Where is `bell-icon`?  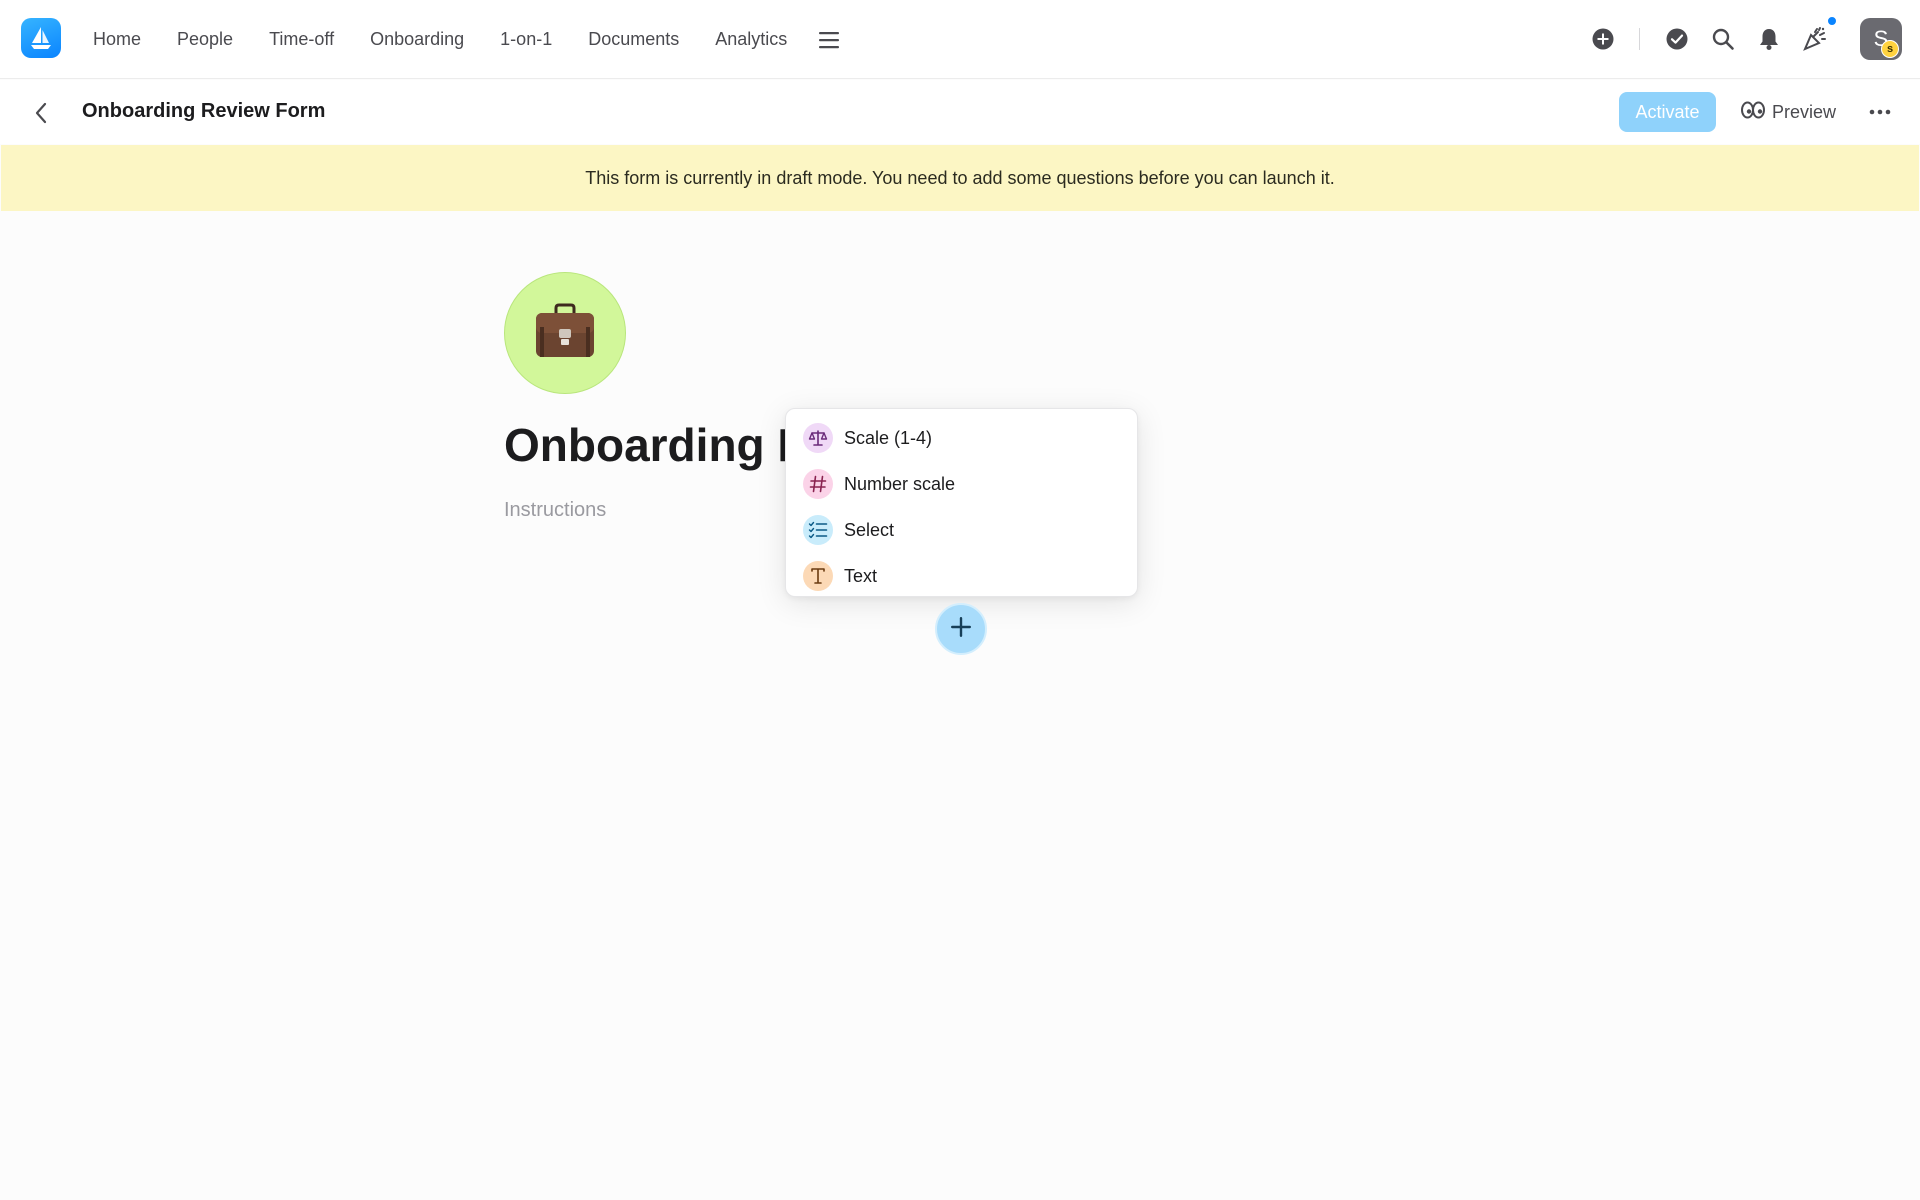 bell-icon is located at coordinates (1769, 39).